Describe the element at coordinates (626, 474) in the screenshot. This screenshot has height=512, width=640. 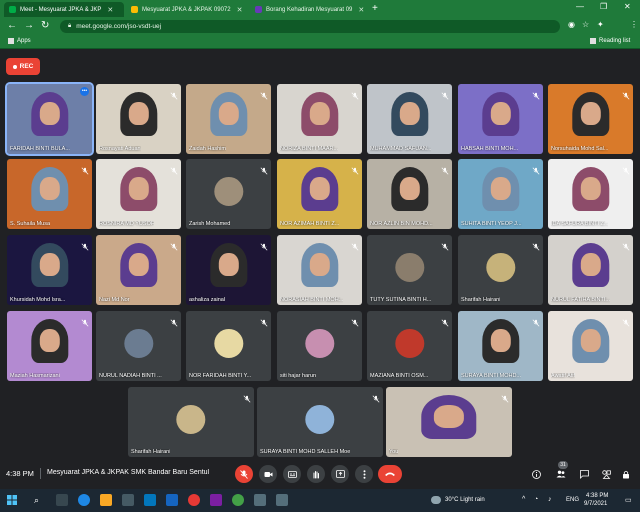
I see `host-controls-button` at that location.